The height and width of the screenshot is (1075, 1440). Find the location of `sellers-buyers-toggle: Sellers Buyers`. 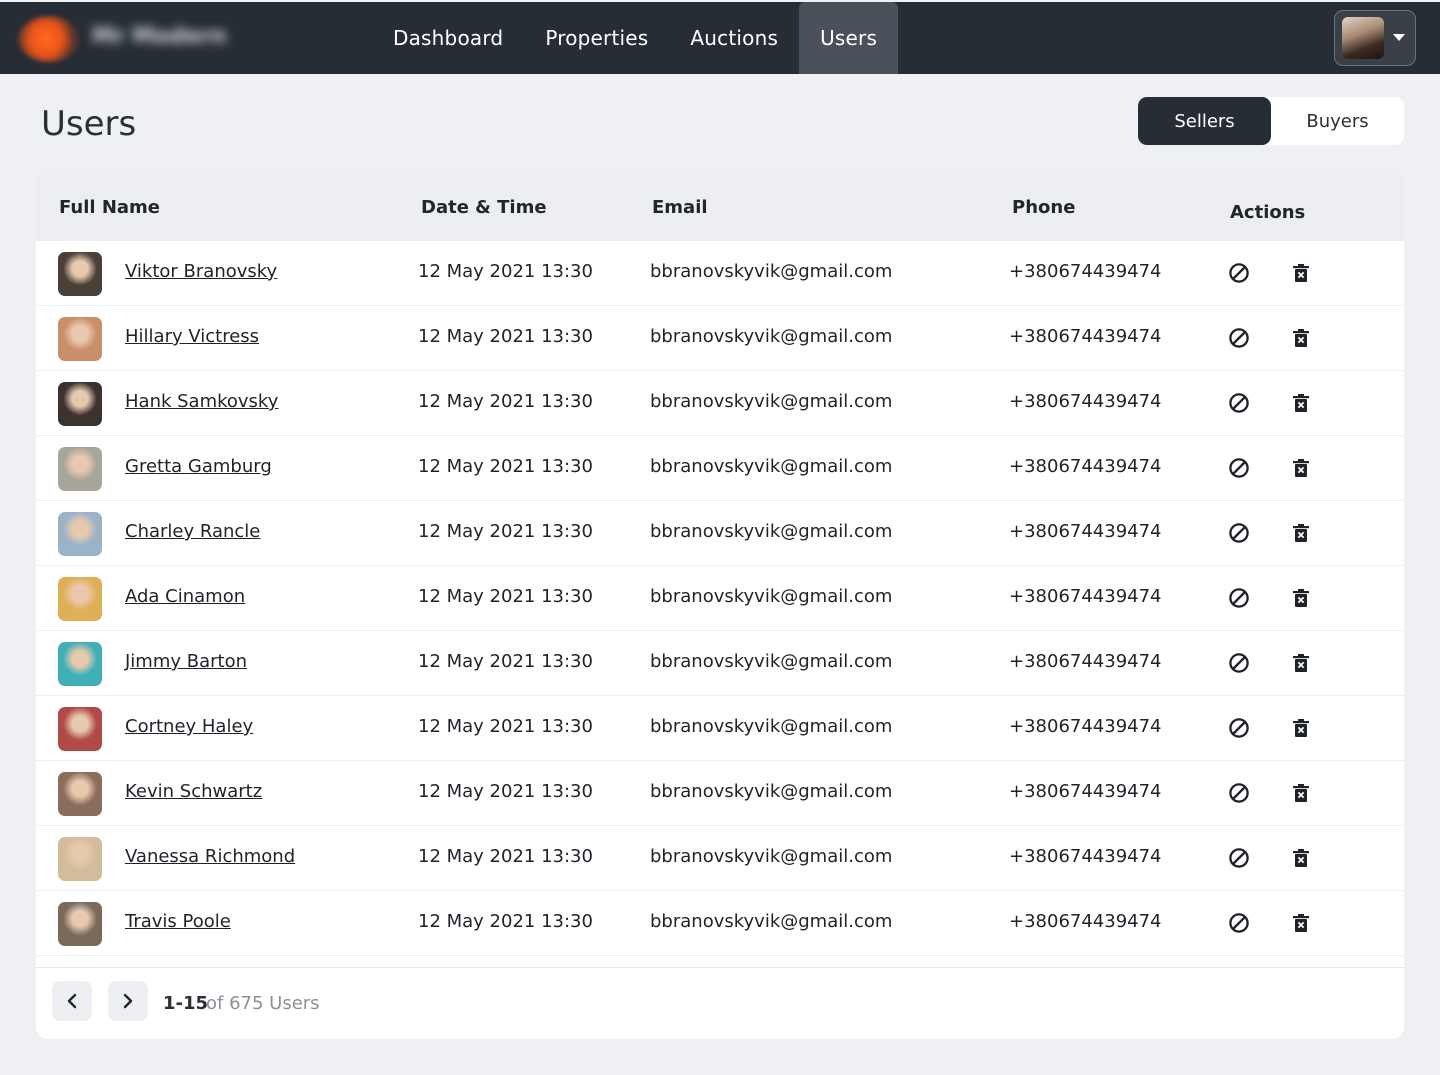

sellers-buyers-toggle: Sellers Buyers is located at coordinates (1271, 121).